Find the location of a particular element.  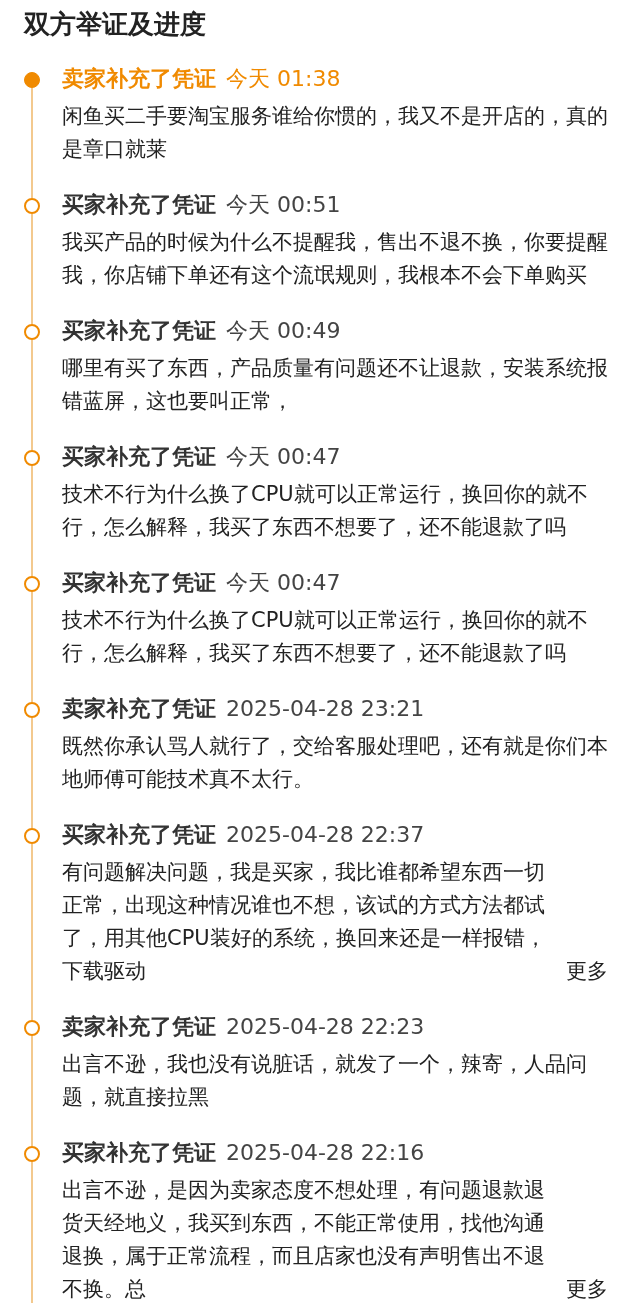

event-description: 闲鱼买二手要淘宝服务谁给你惯的，我又不是开店的，真的是章口就莱 is located at coordinates (335, 133).